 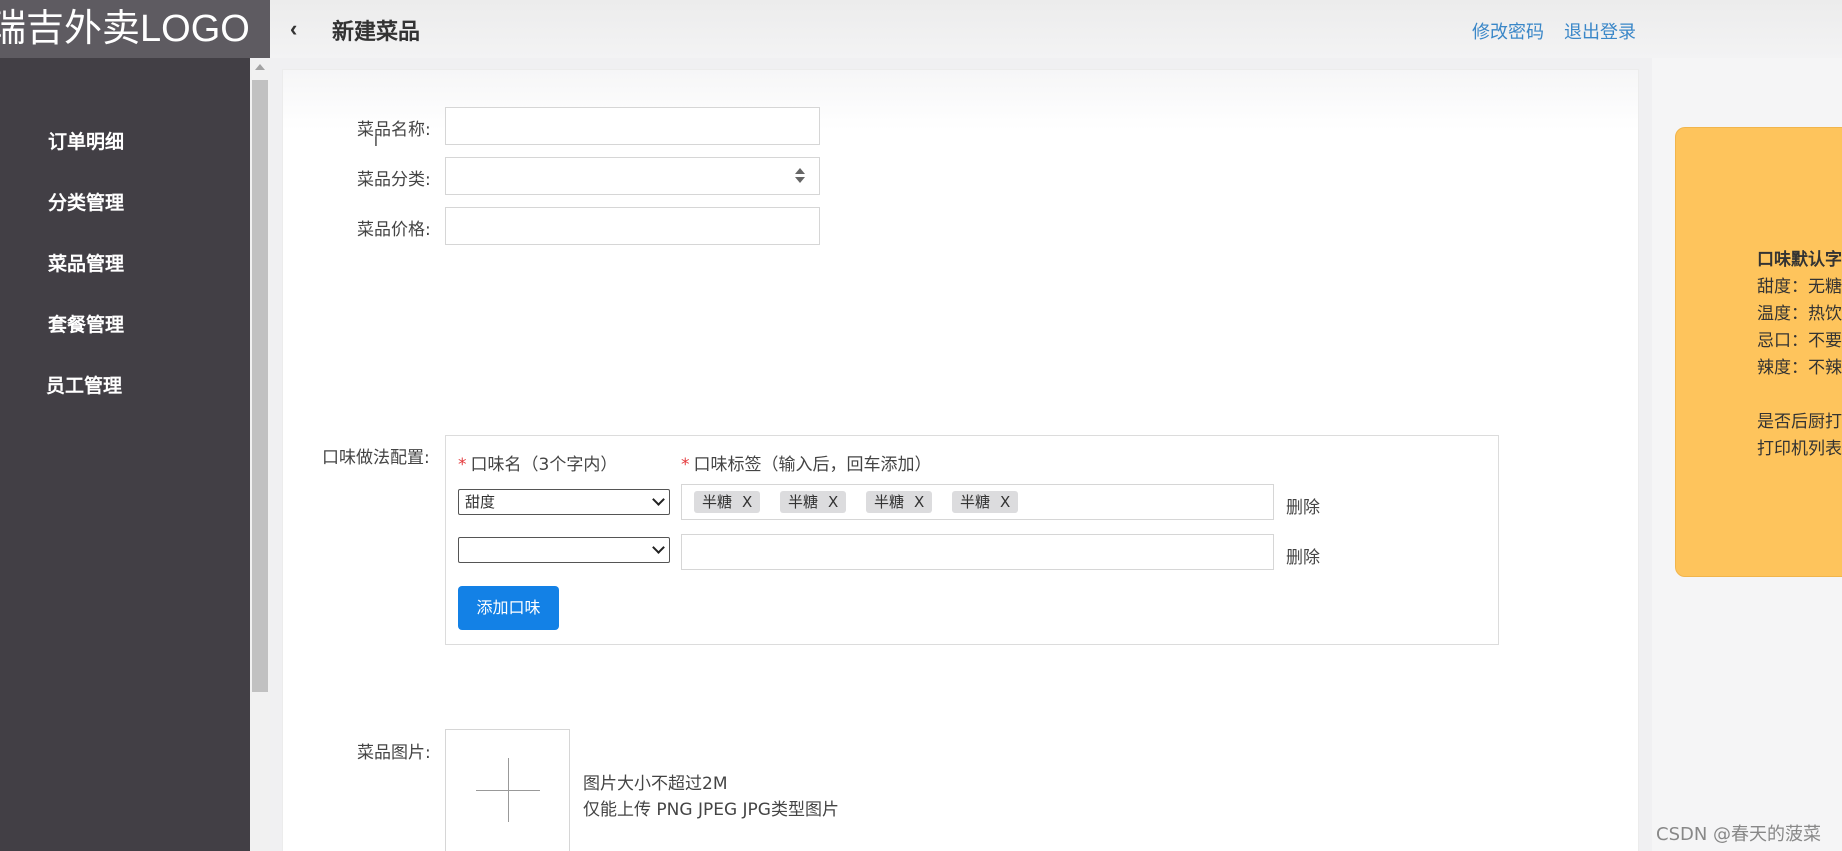 I want to click on dish-price-label: 菜品价格:, so click(x=394, y=230).